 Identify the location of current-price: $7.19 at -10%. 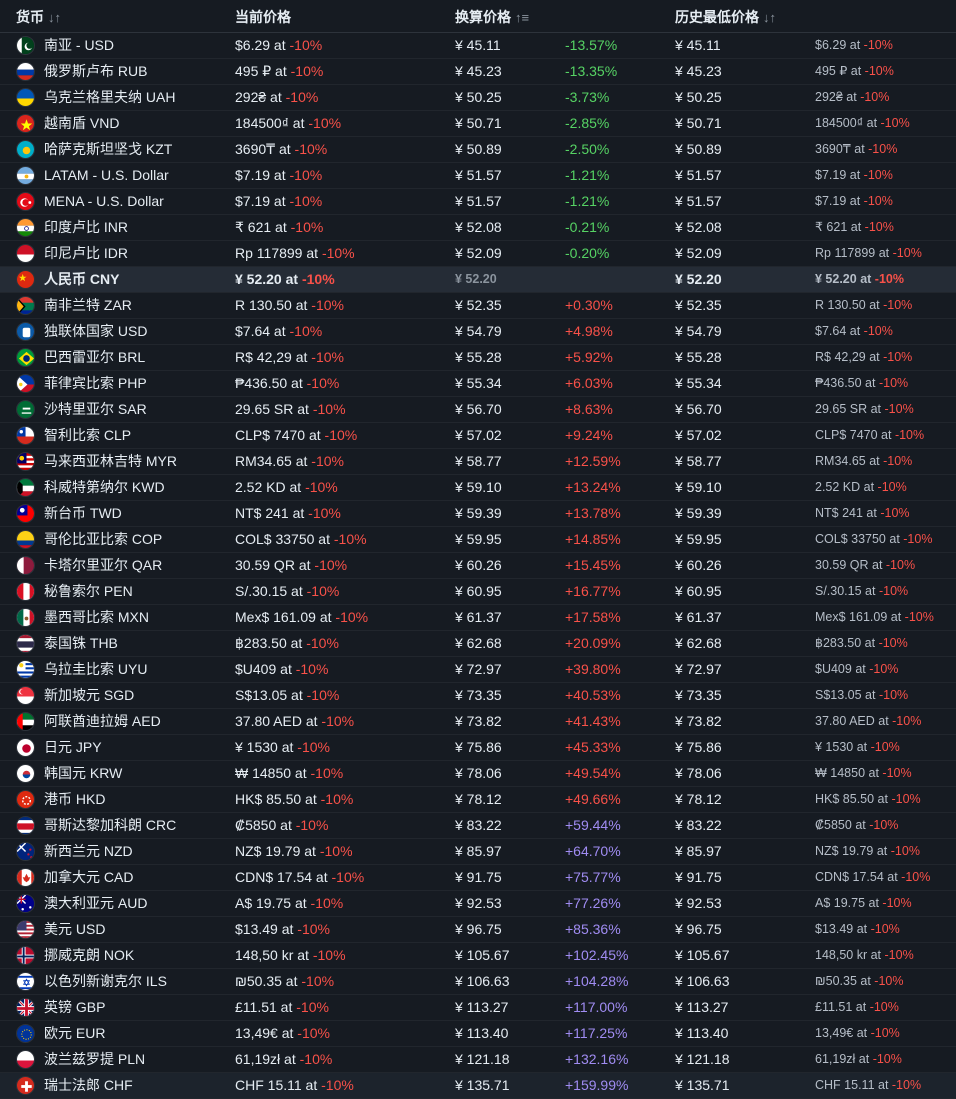
(278, 175).